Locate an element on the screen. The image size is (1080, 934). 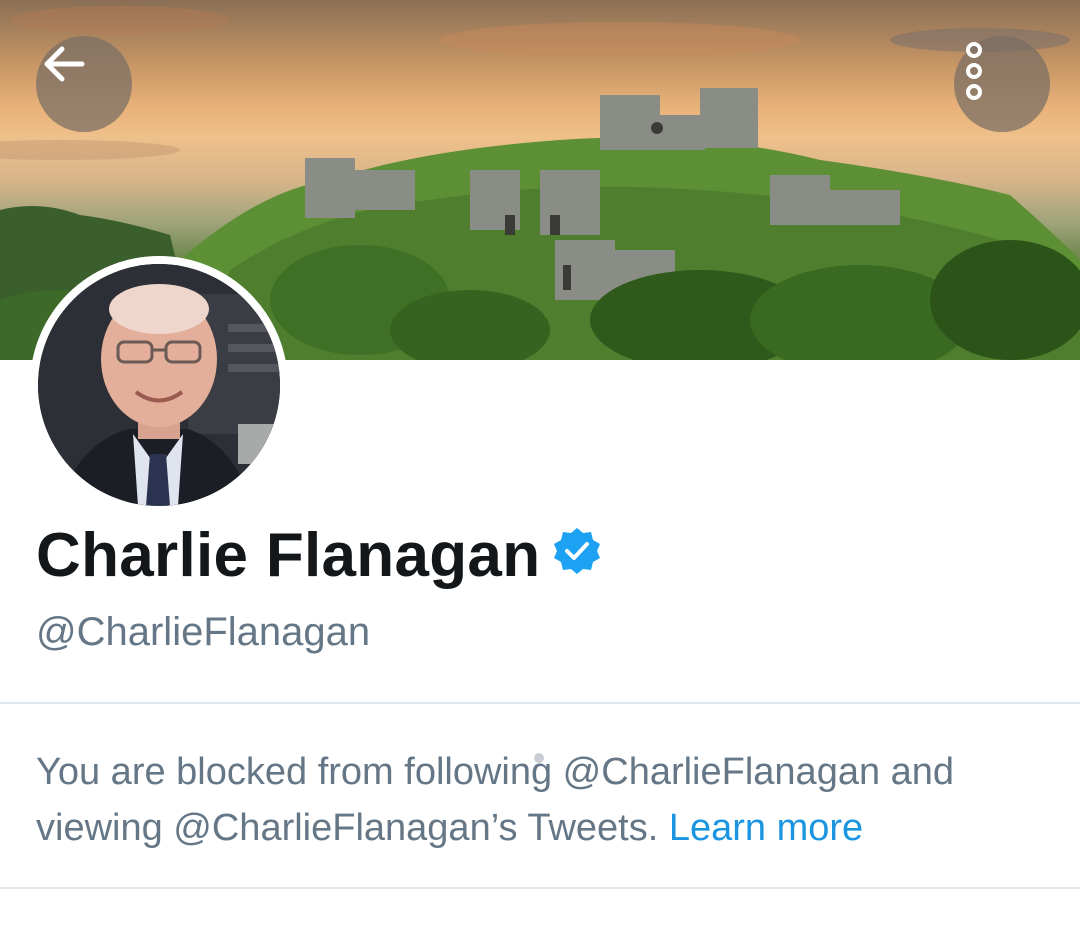
more-vertical-icon is located at coordinates (974, 71).